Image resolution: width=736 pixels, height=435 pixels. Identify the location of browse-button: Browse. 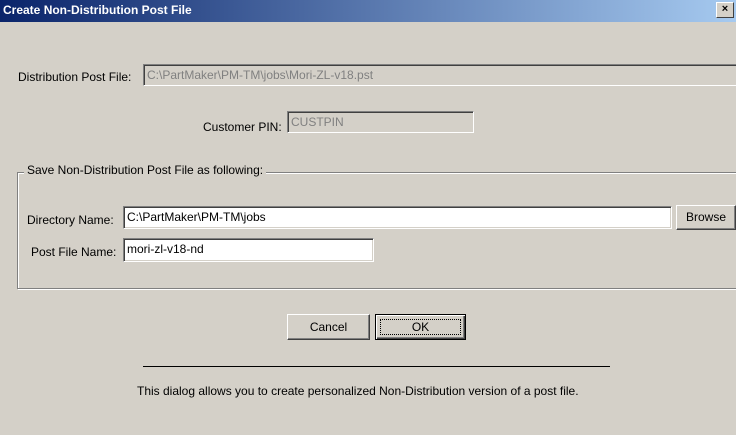
(706, 217).